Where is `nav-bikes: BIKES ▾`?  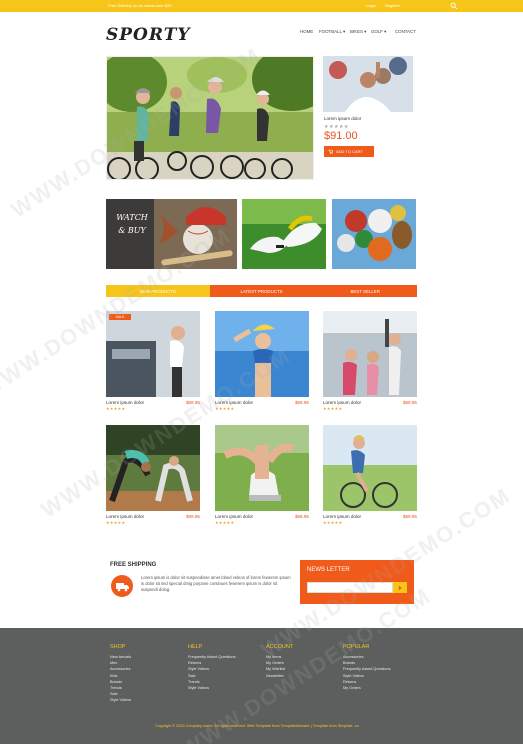 nav-bikes: BIKES ▾ is located at coordinates (358, 32).